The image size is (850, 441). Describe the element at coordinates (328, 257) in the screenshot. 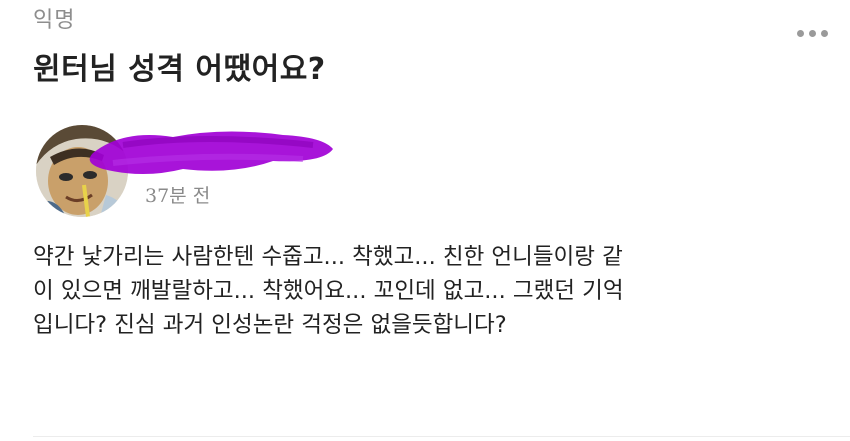

I see `post-body-line: 약간 낯가리는 사람한텐 수줍고... 착했고... 친한 언니들이랑 같` at that location.